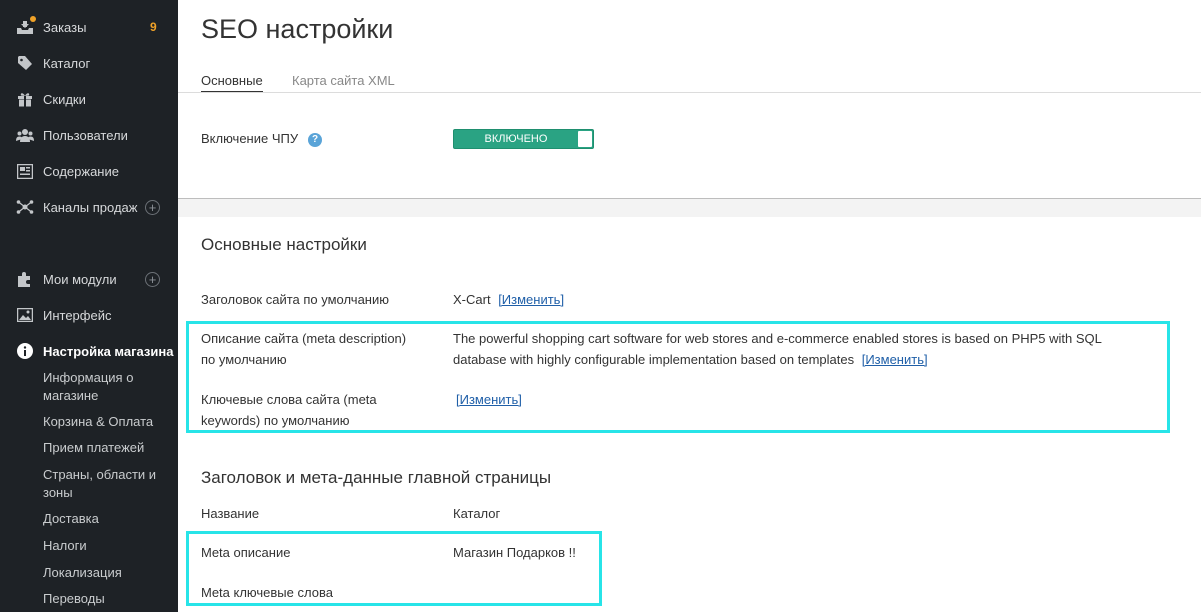  Describe the element at coordinates (232, 83) in the screenshot. I see `tab-main: Основные` at that location.